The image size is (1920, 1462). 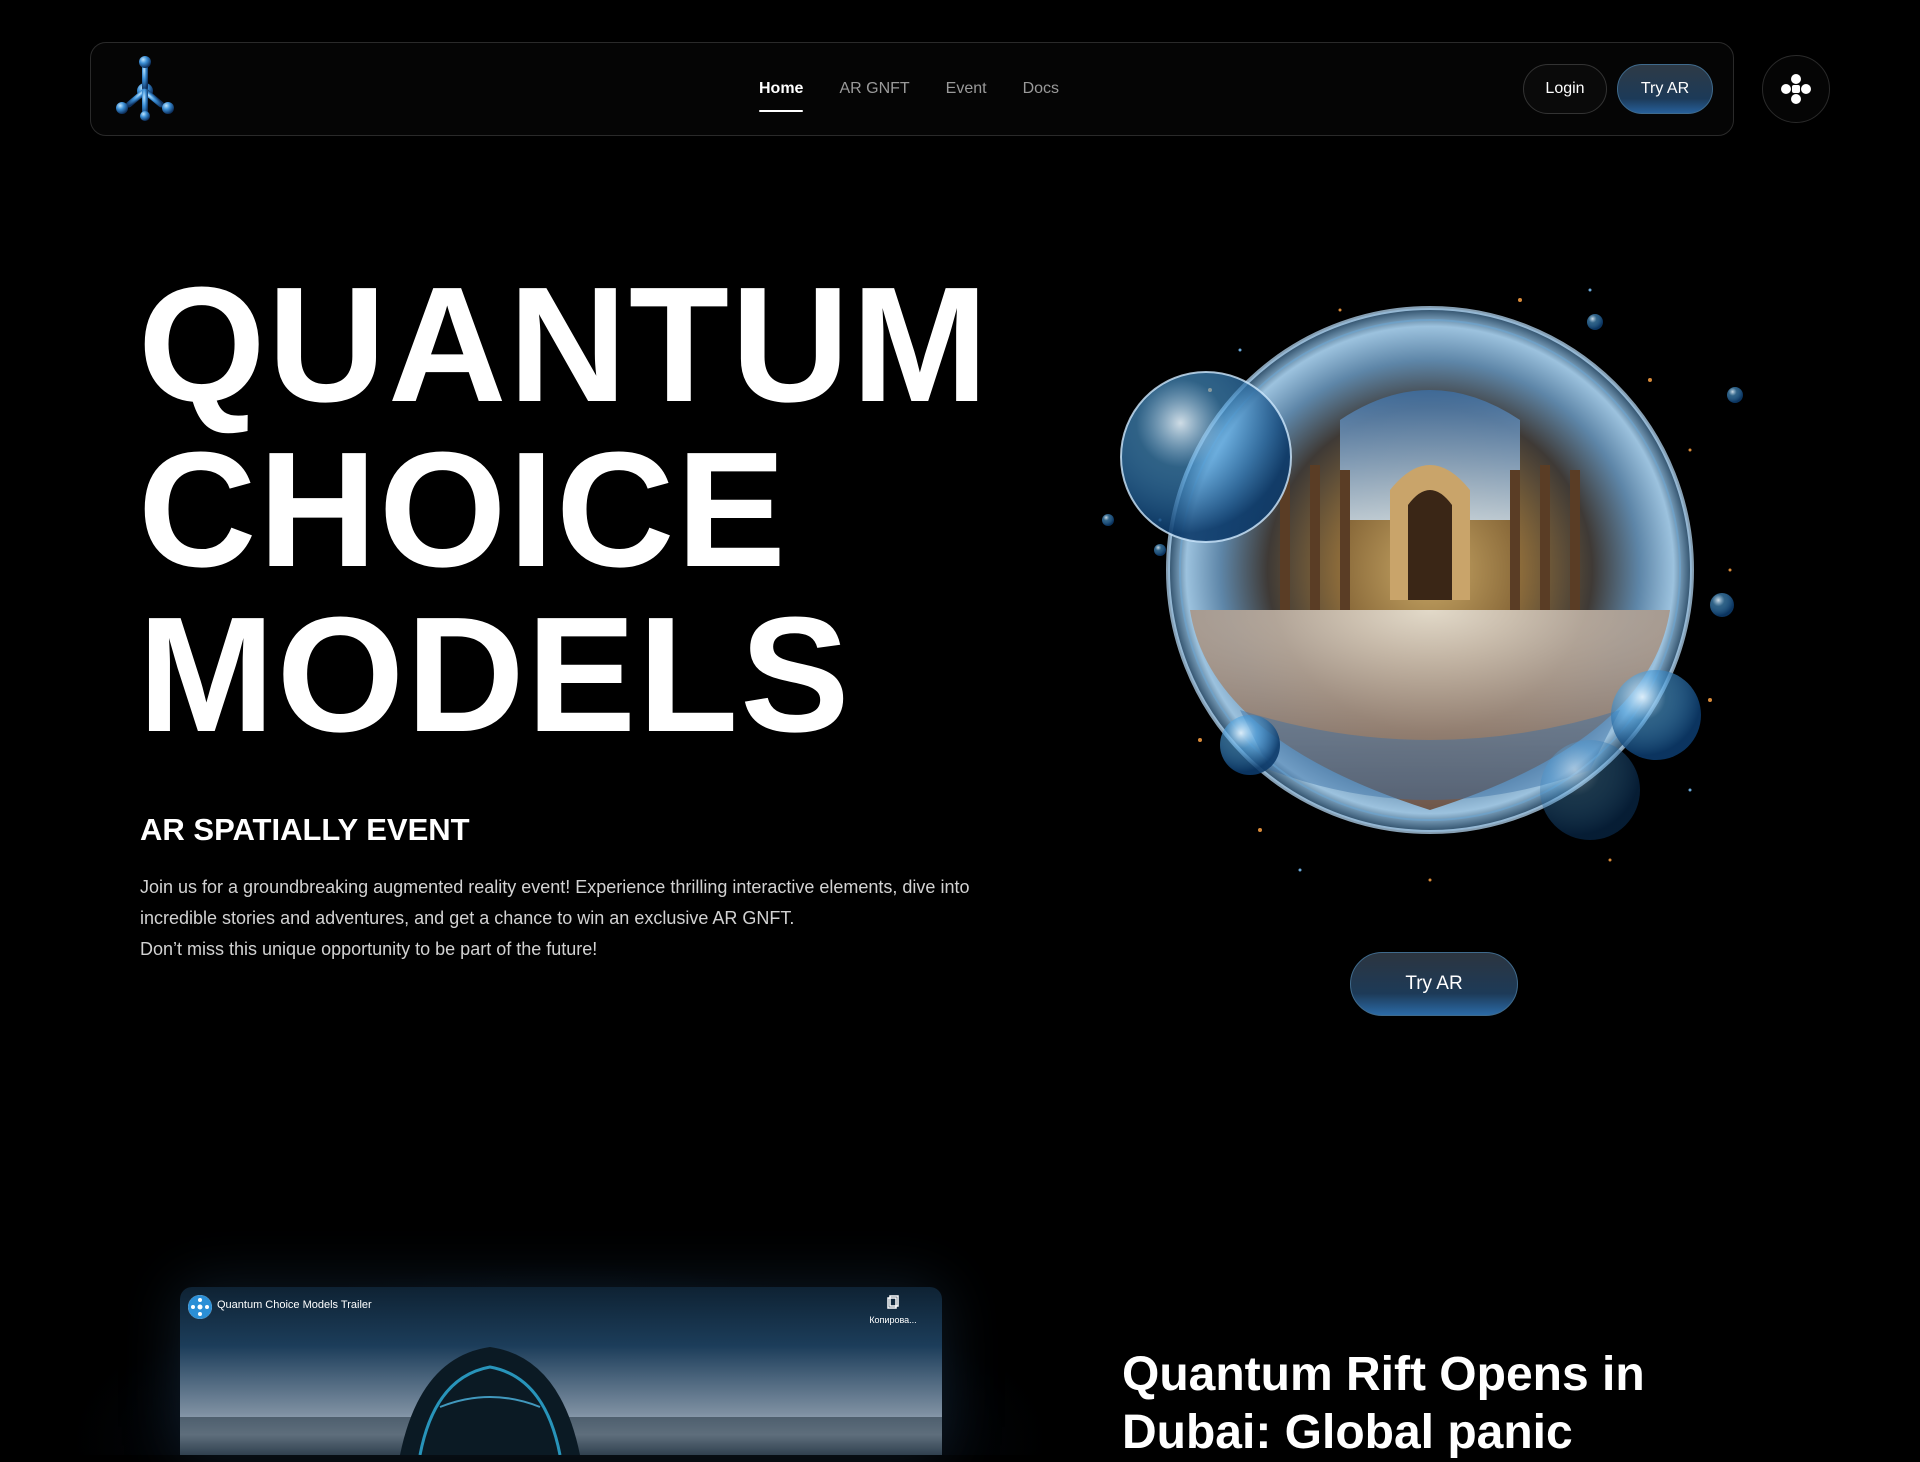 I want to click on video-thumbnail-object, so click(x=561, y=1401).